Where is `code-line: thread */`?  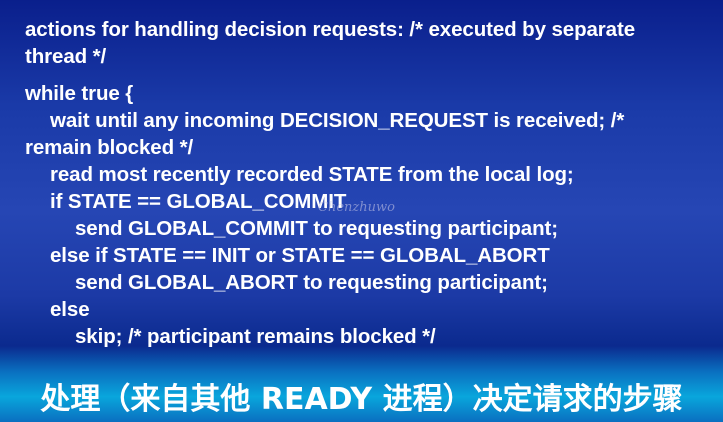 code-line: thread */ is located at coordinates (66, 56).